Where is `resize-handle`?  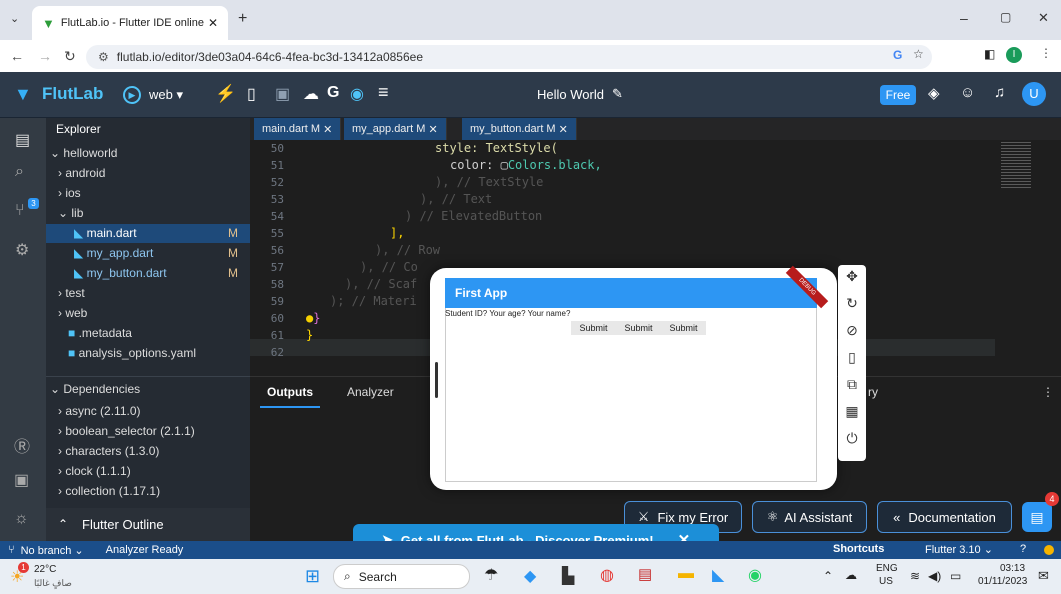
resize-handle is located at coordinates (436, 380).